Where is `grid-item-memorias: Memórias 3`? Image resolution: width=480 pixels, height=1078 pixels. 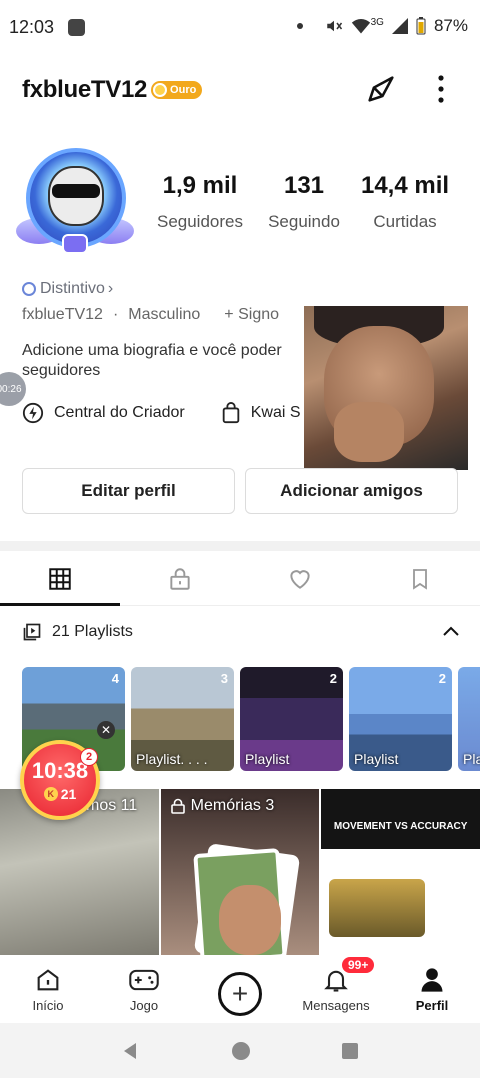 grid-item-memorias: Memórias 3 is located at coordinates (240, 872).